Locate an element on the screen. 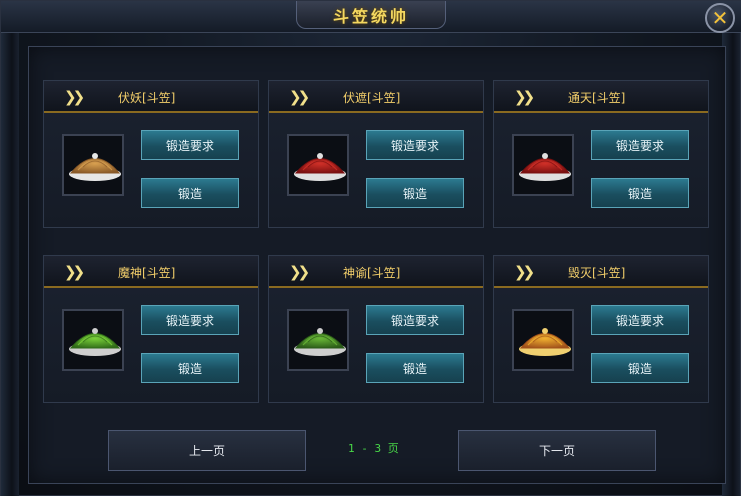 The image size is (741, 496). beige-hat-icon is located at coordinates (95, 167).